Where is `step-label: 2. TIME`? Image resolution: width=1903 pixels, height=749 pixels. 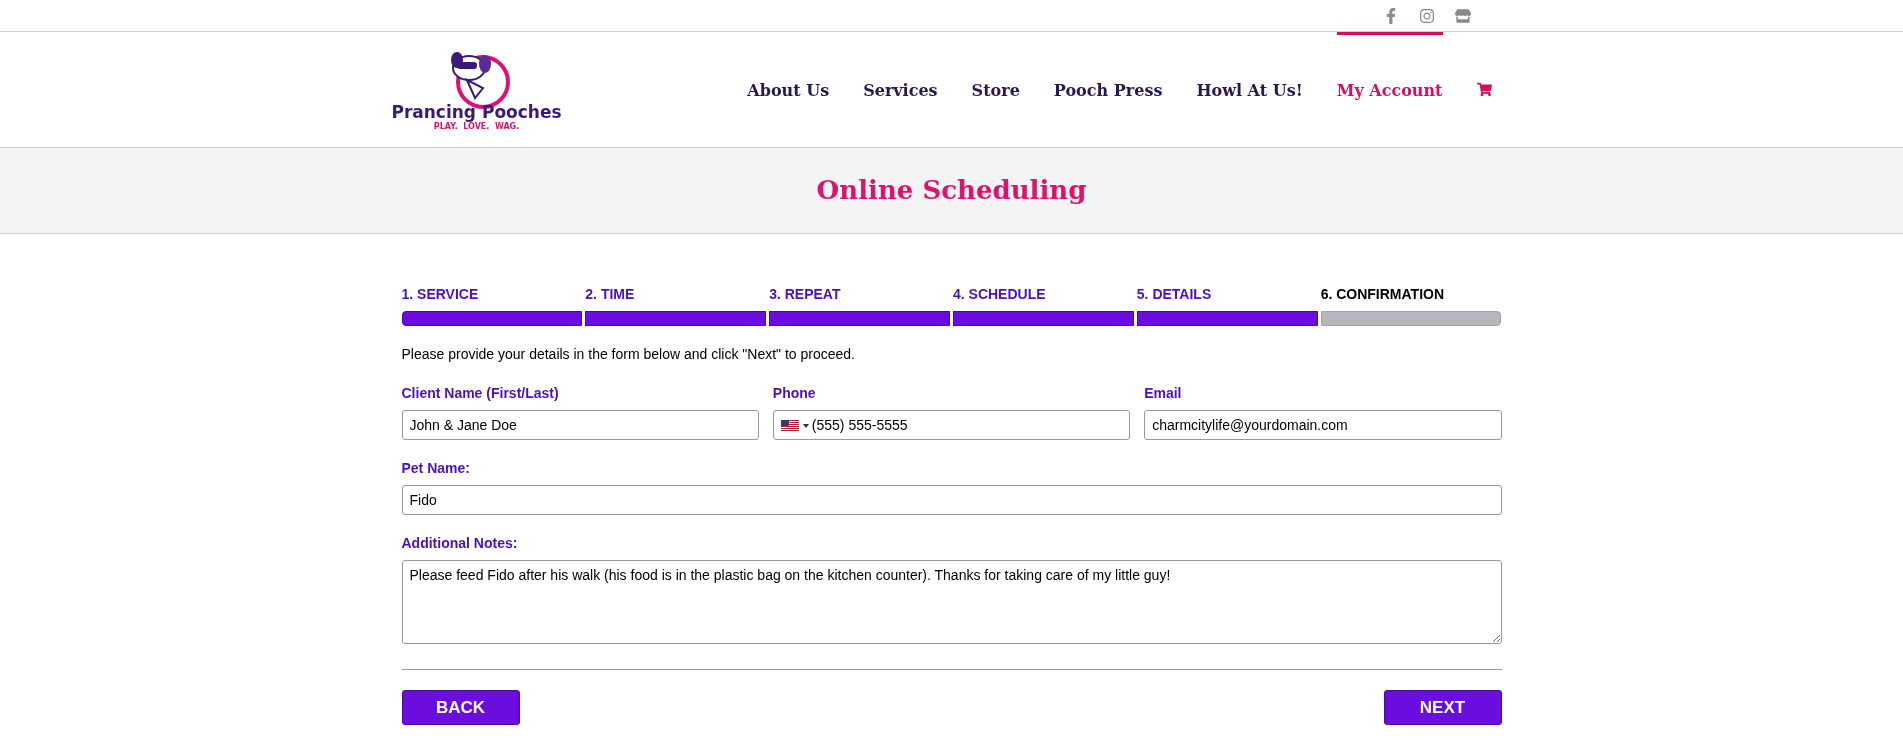 step-label: 2. TIME is located at coordinates (610, 294).